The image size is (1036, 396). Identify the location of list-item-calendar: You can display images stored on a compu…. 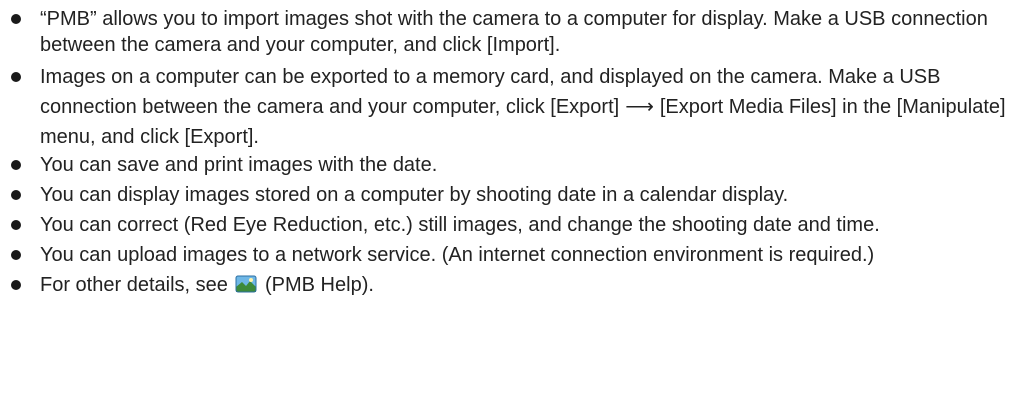
(518, 195).